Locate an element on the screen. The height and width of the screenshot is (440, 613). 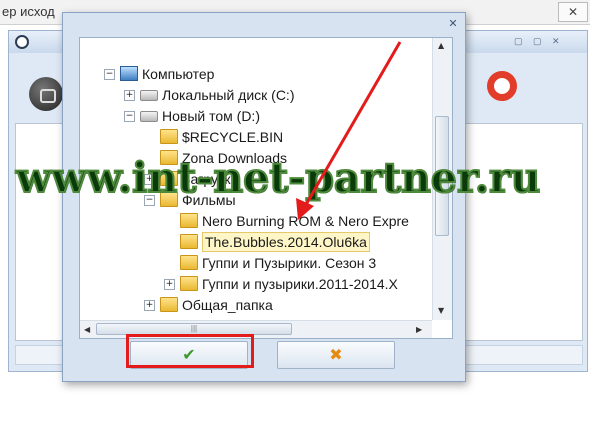
annotation-arrow is located at coordinates (349, 130).